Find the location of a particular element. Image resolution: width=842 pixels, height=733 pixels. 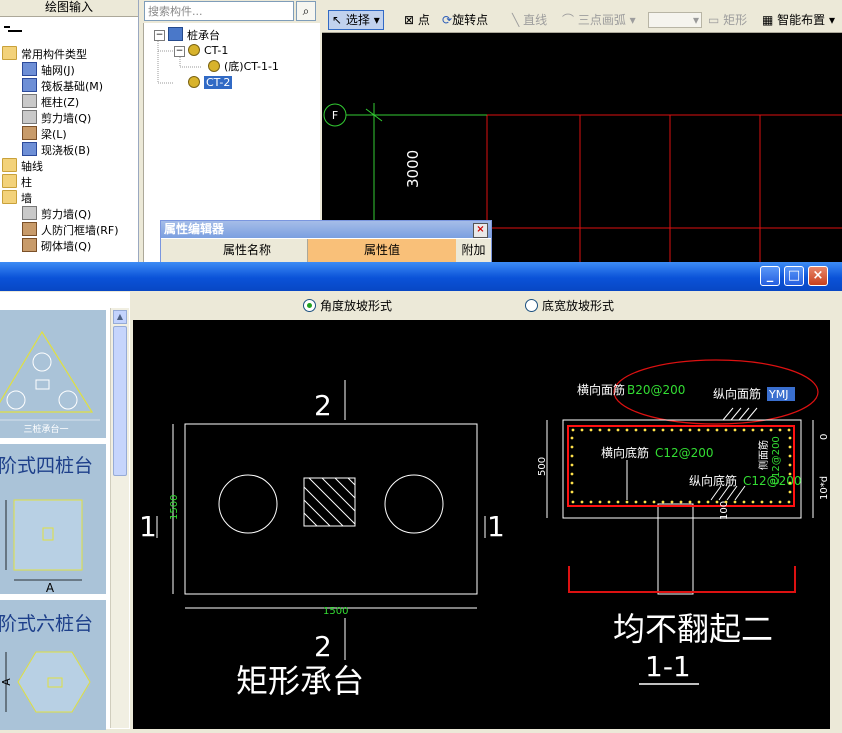

width-dimension: 1500 is located at coordinates (335, 611).